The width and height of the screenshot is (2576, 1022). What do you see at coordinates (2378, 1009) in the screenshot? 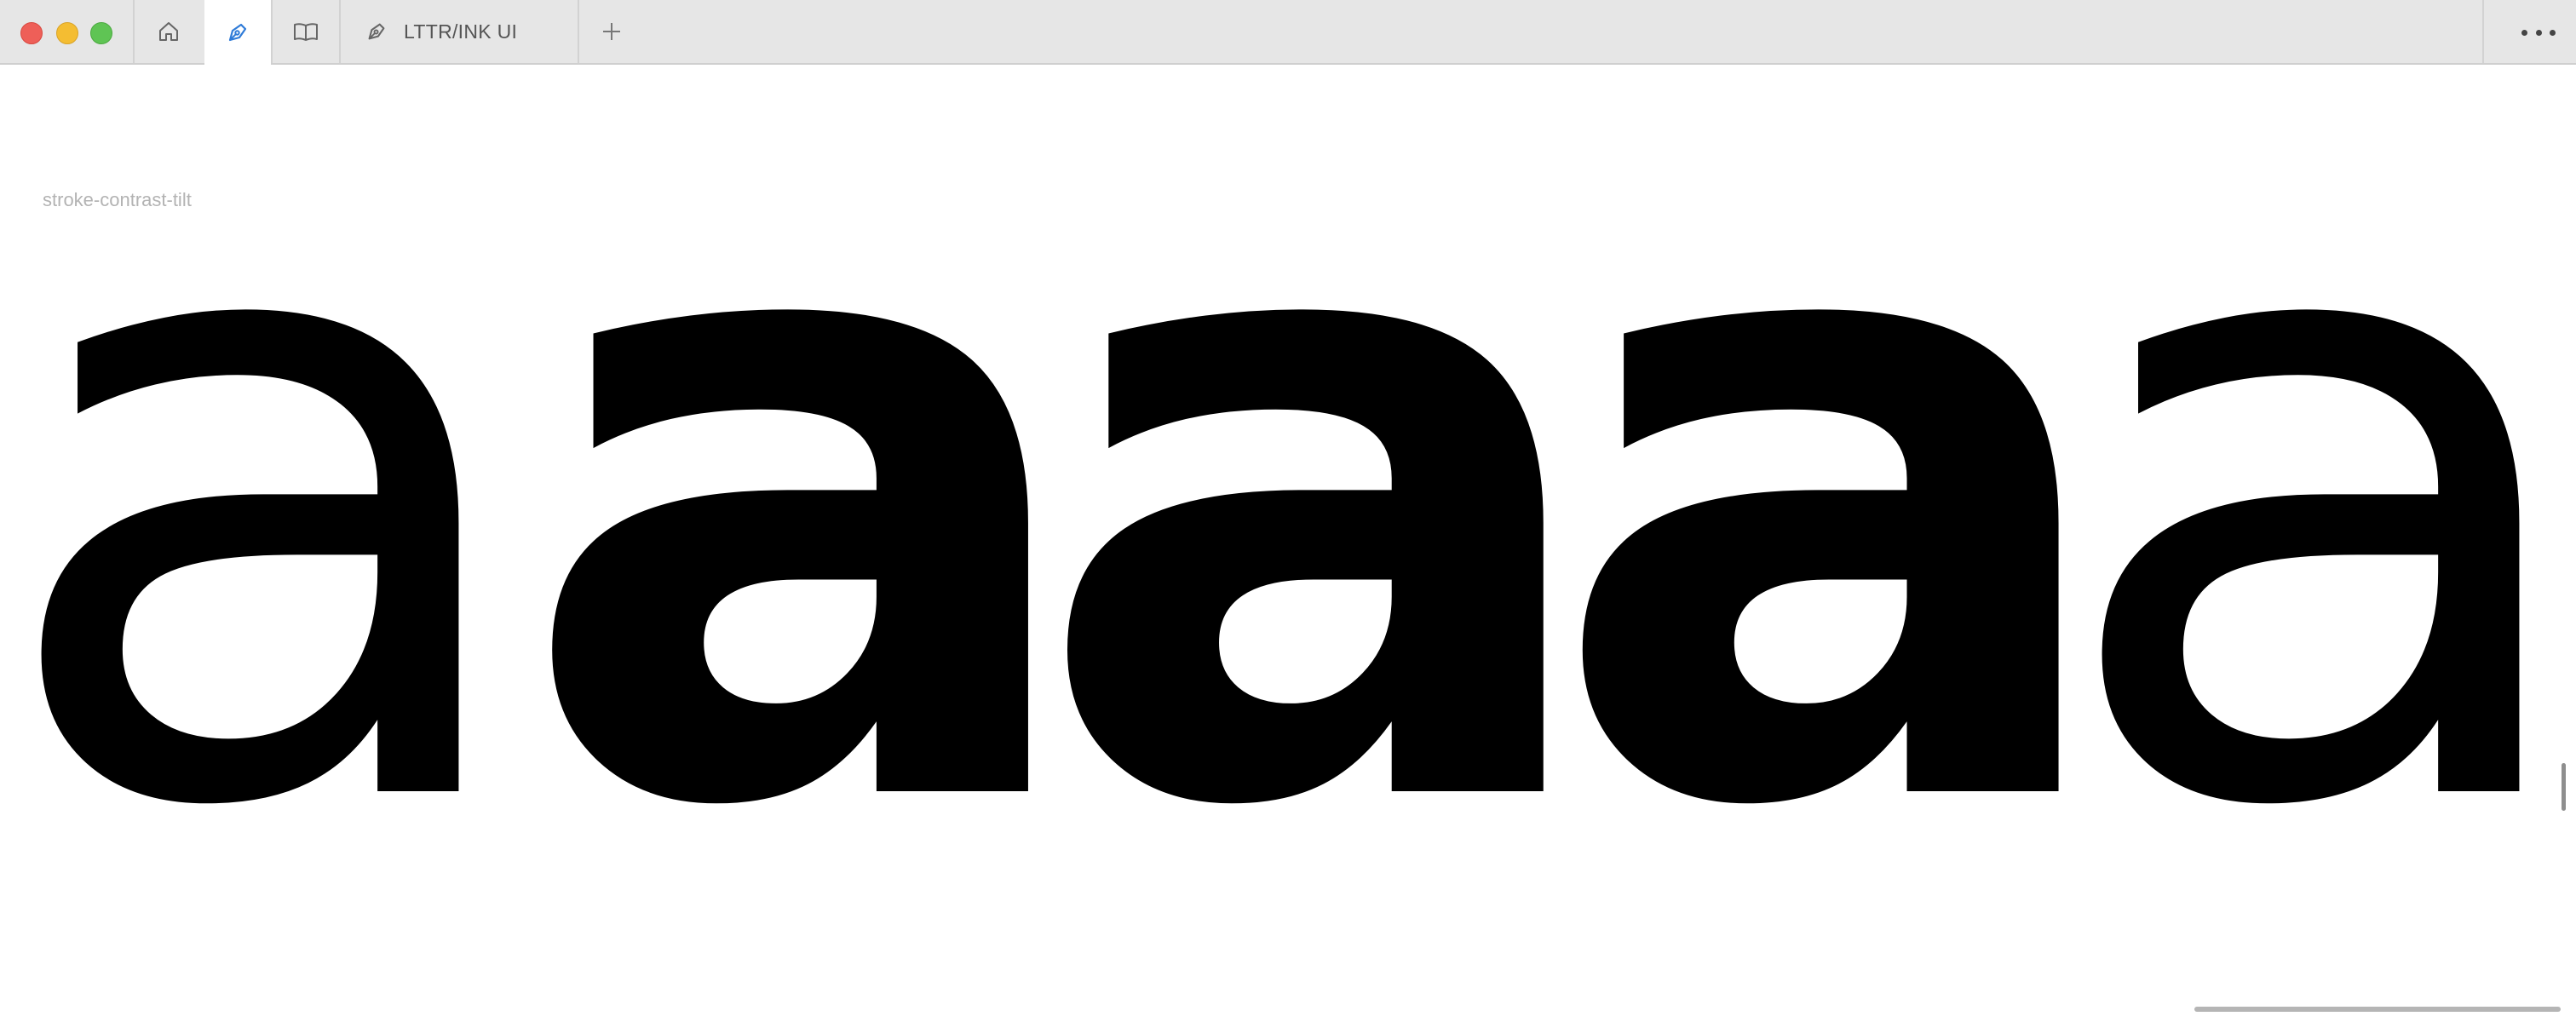
I see `horizontal-scrollbar` at bounding box center [2378, 1009].